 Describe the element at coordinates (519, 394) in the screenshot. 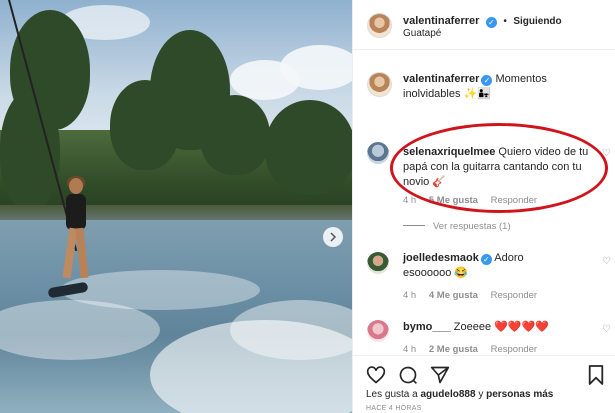

I see `likes-others: personas más` at that location.